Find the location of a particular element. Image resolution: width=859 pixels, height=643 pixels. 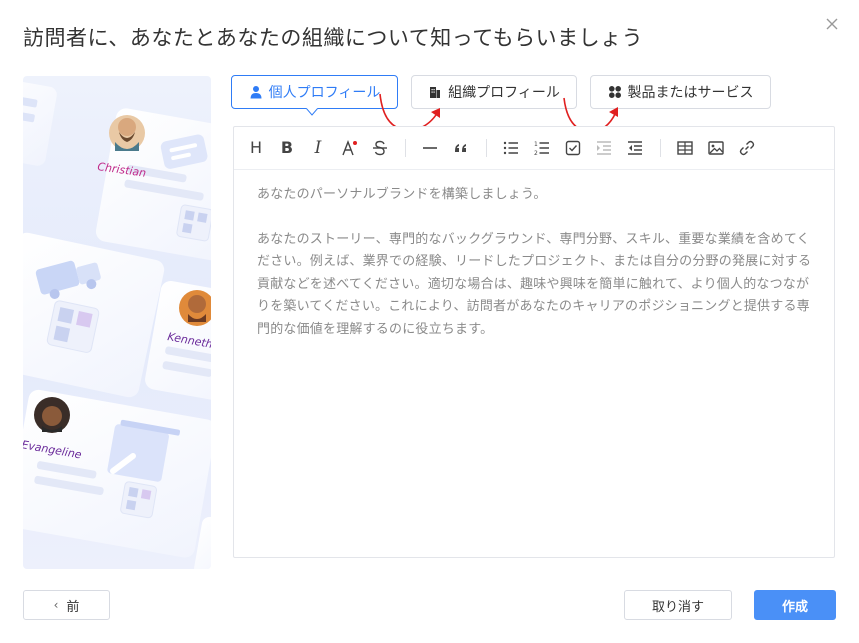

table-button is located at coordinates (685, 148).